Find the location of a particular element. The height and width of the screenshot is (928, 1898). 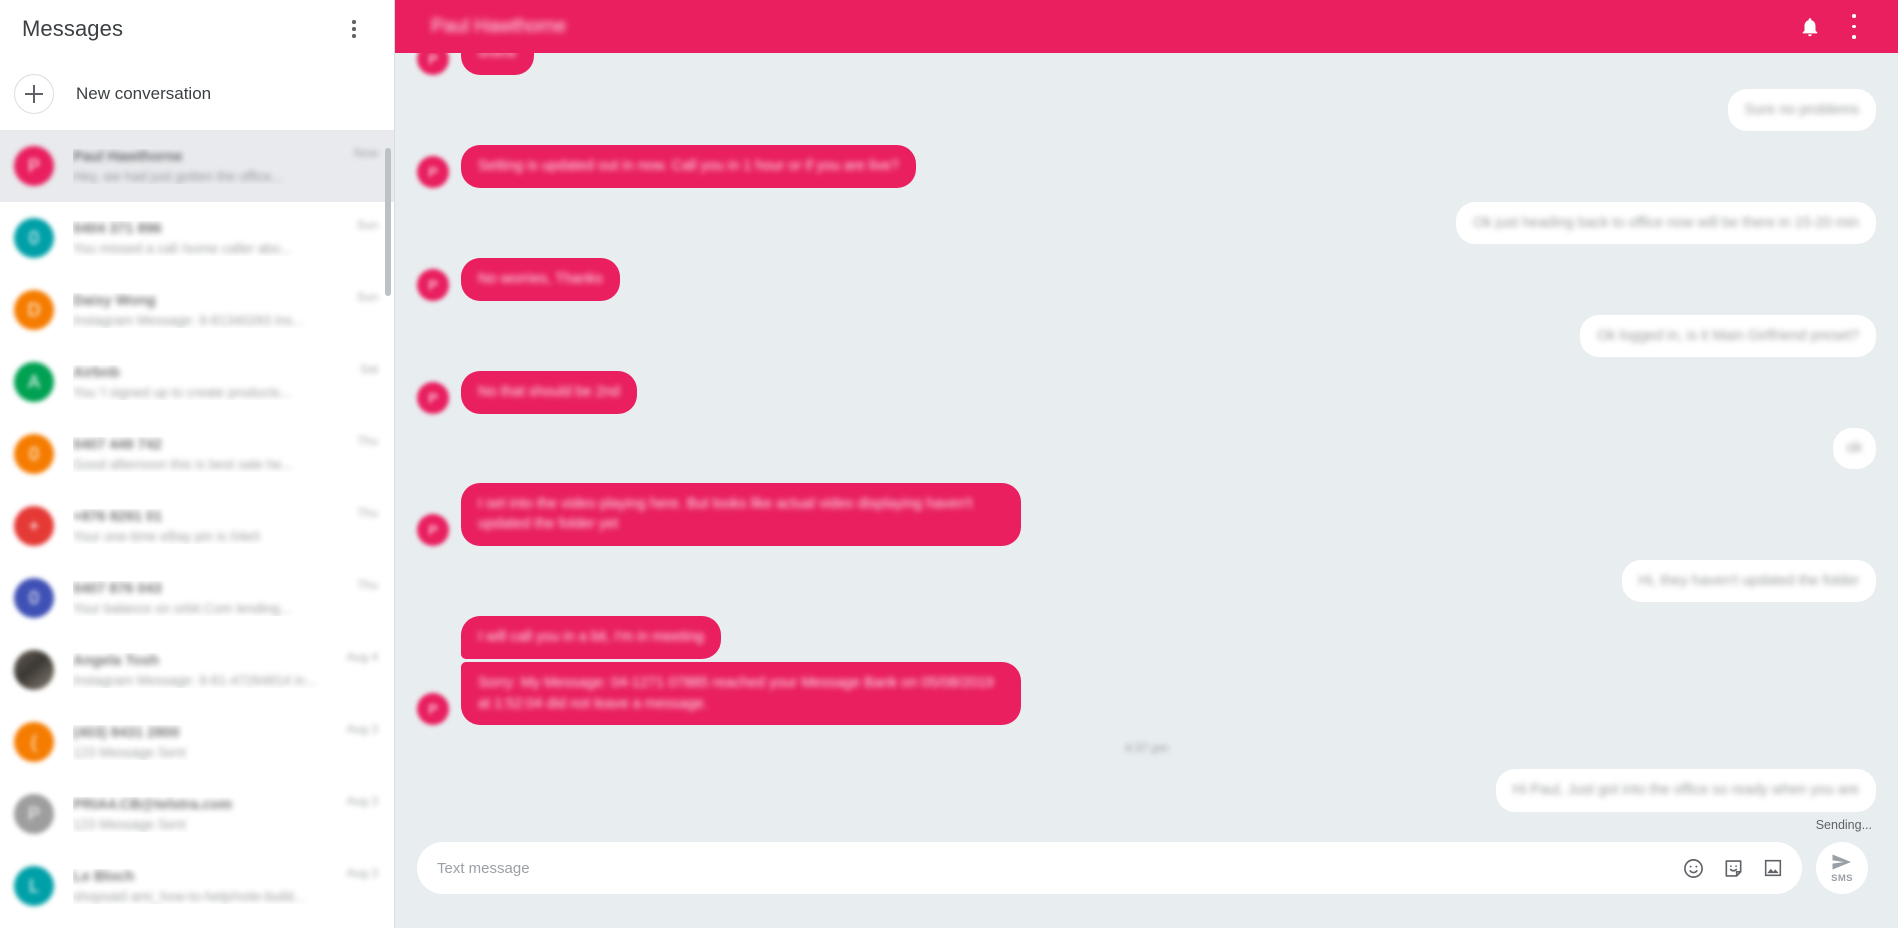

message-group: online is located at coordinates (497, 64).